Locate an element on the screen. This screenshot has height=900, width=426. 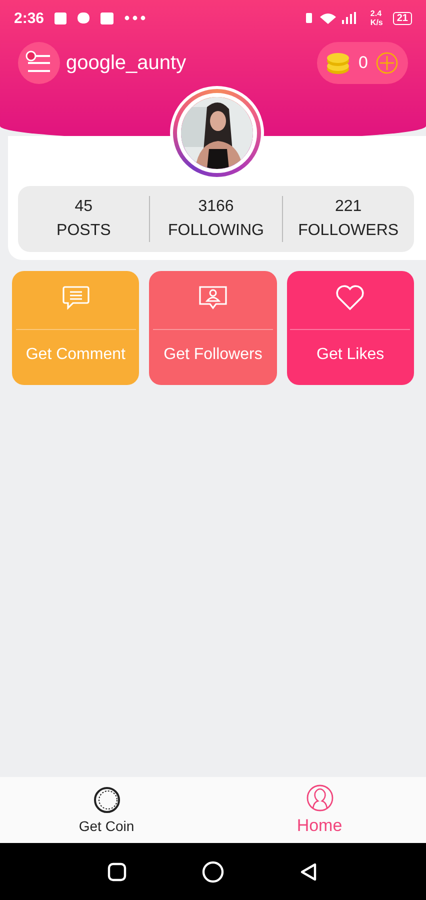
action-tile: Get Followers is located at coordinates (213, 328).